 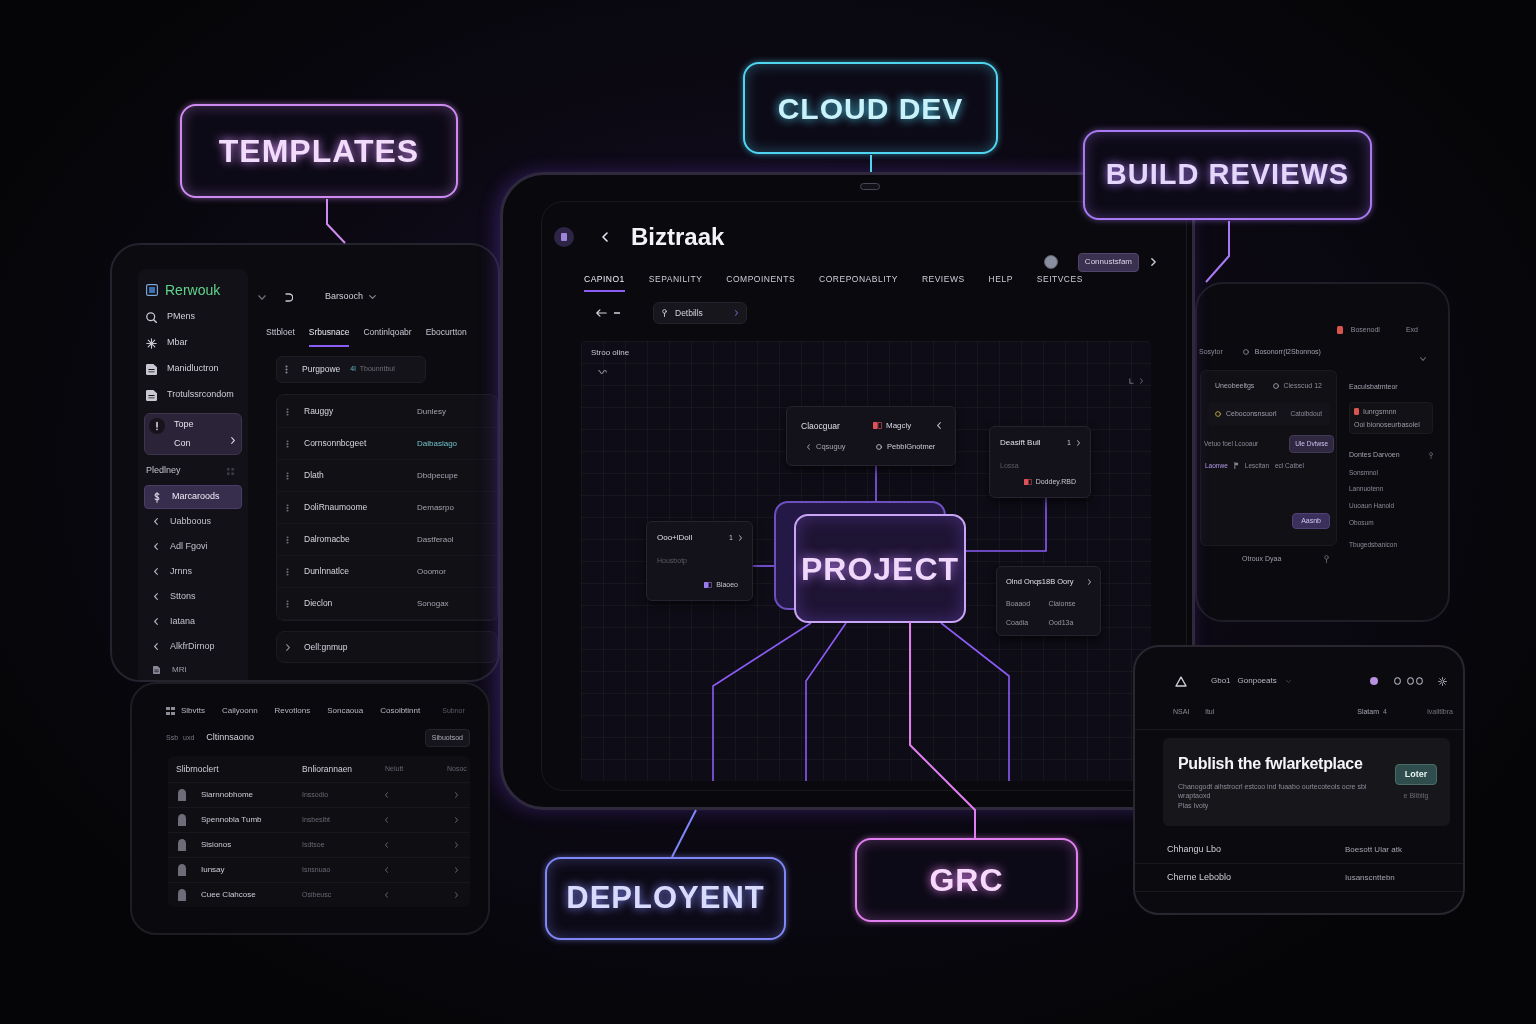 I want to click on project-card: Tope Con, so click(x=193, y=434).